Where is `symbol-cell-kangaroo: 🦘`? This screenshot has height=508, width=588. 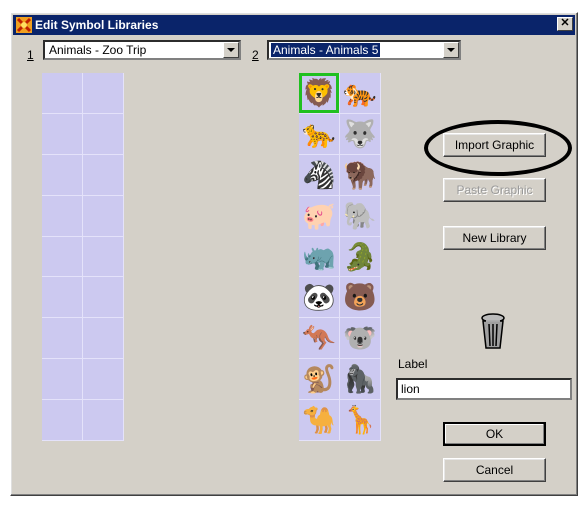 symbol-cell-kangaroo: 🦘 is located at coordinates (319, 339).